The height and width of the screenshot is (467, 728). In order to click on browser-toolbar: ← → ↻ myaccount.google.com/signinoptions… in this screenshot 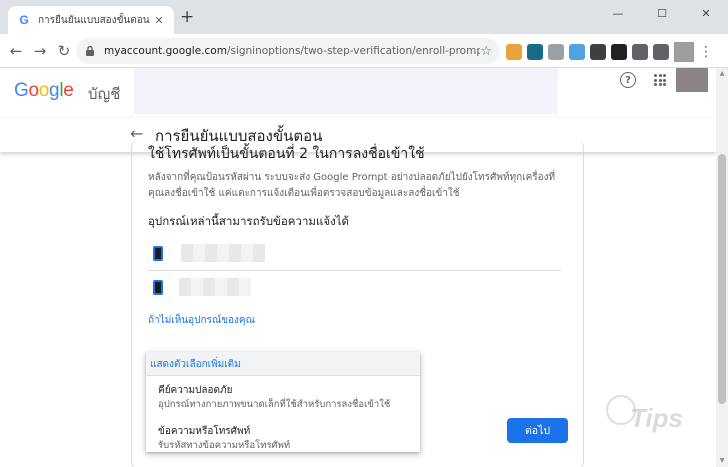, I will do `click(364, 51)`.